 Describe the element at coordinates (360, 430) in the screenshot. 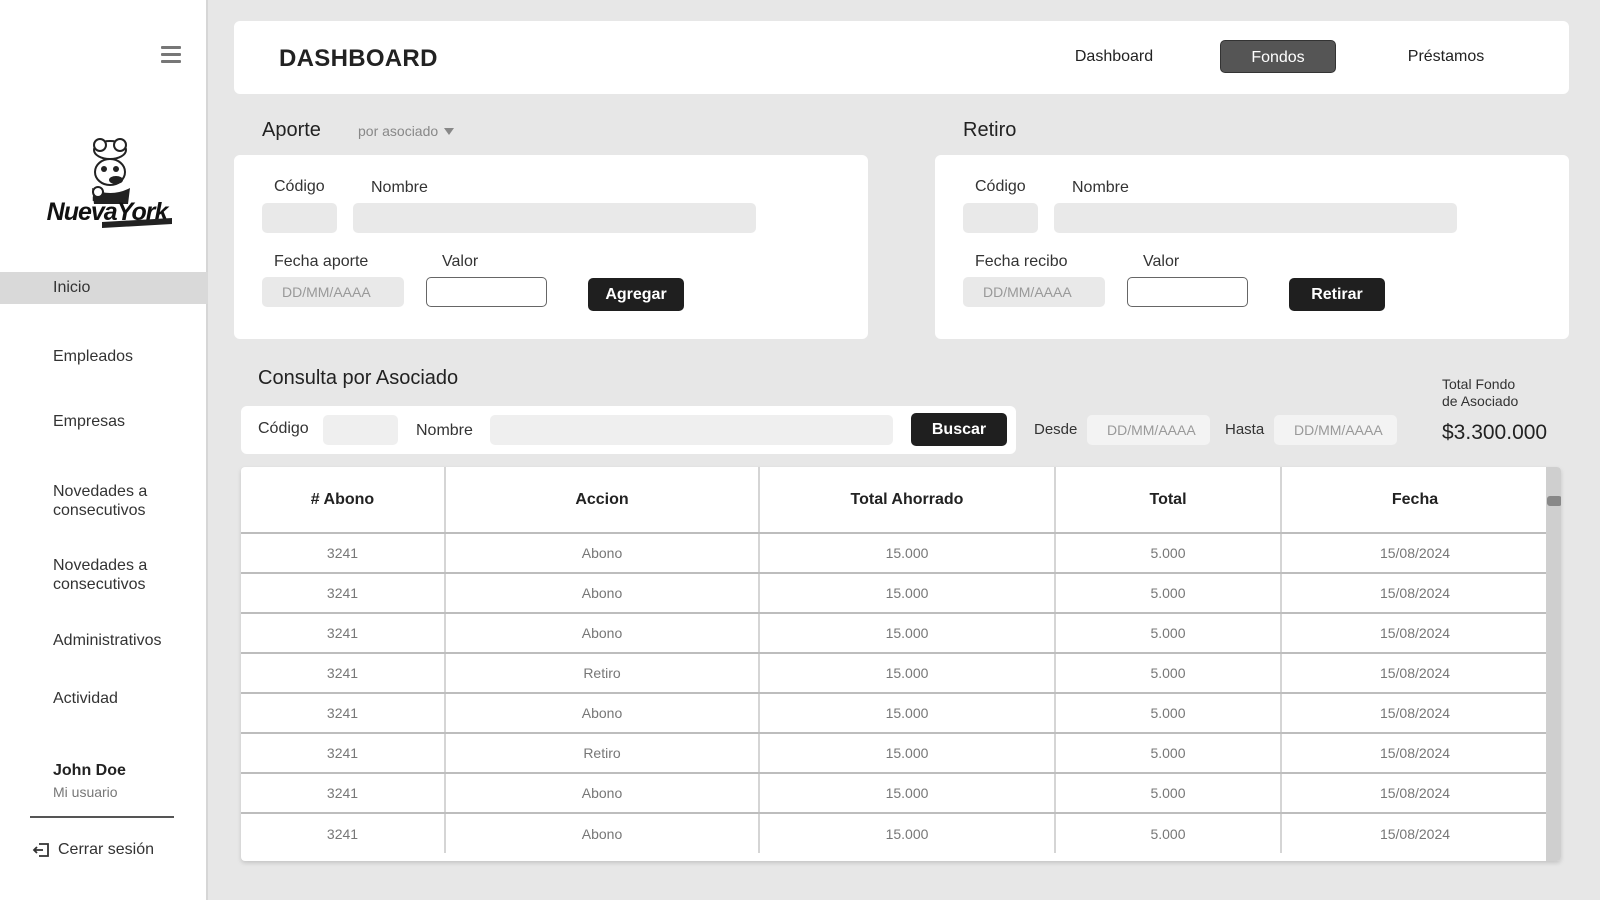

I see `consulta-codigo-input` at that location.